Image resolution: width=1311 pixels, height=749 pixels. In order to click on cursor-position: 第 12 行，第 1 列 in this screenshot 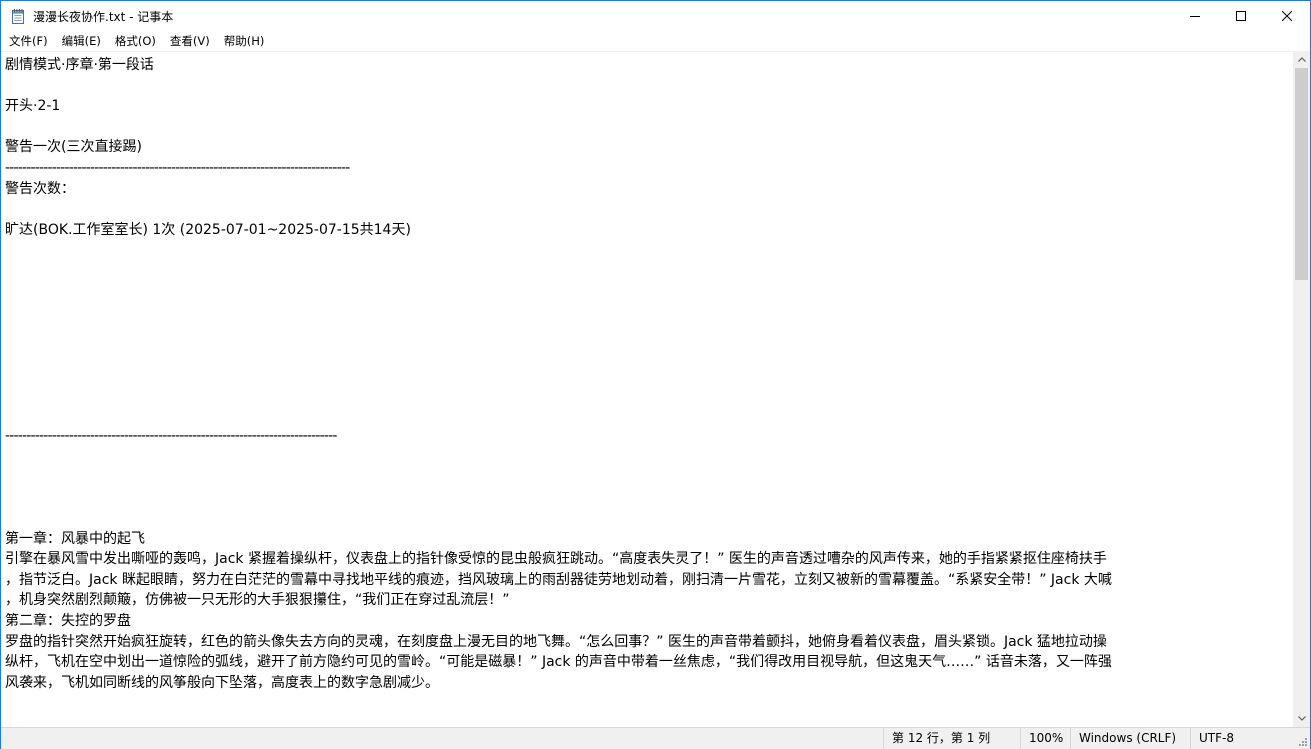, I will do `click(936, 738)`.